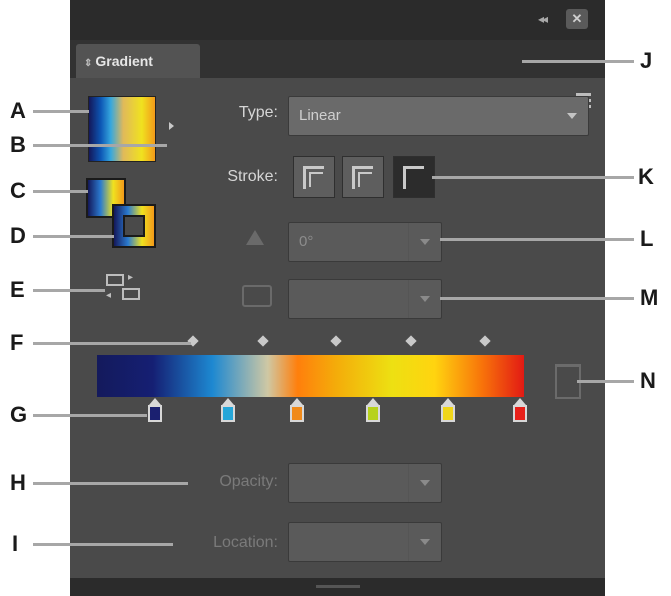  I want to click on angle-icon, so click(255, 237).